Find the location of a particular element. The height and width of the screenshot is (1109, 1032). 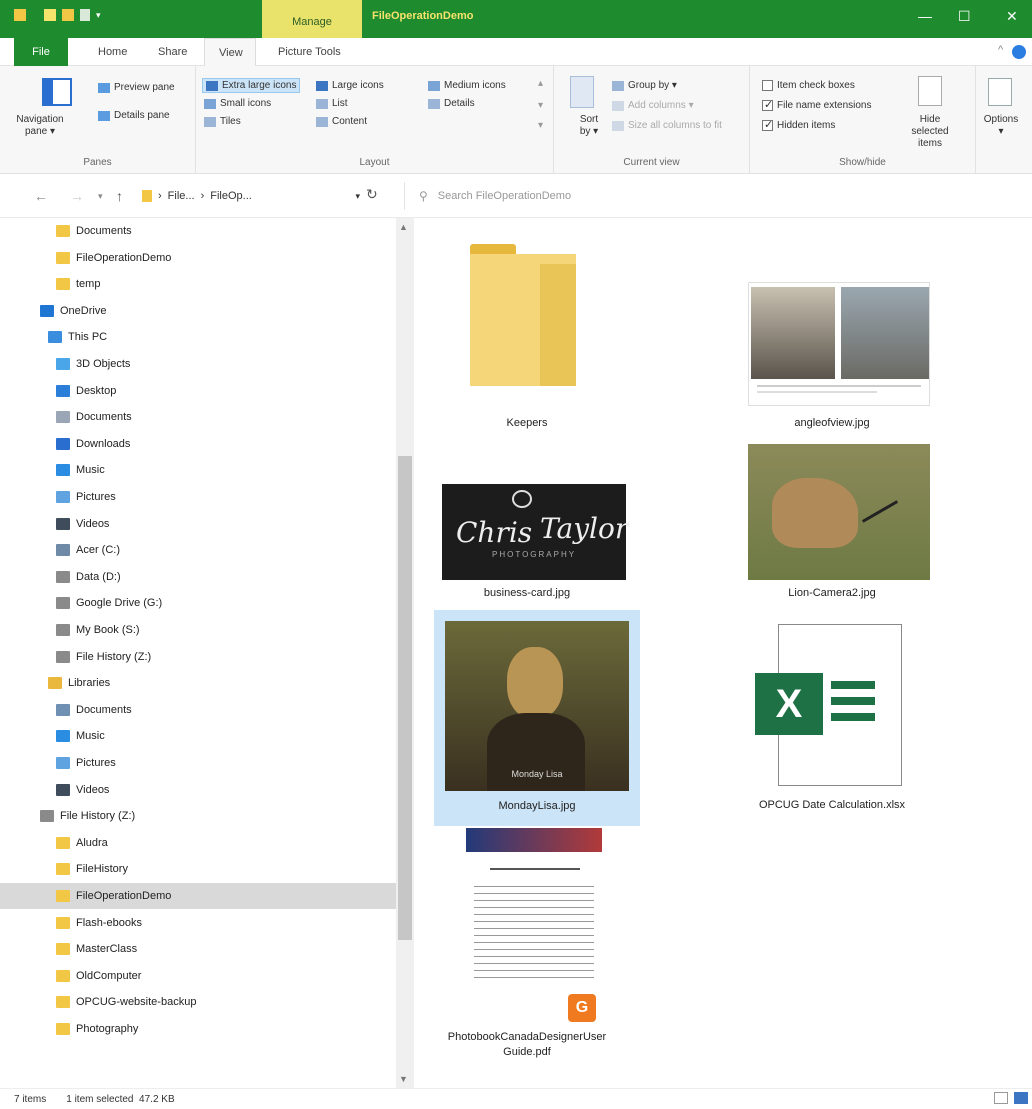

address-bar: › File... › FileOp... ▾ is located at coordinates (251, 196).